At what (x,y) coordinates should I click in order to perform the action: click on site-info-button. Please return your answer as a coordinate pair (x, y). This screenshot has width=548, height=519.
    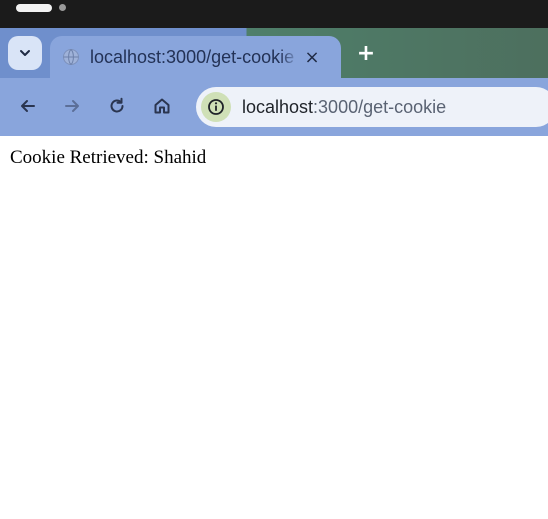
    Looking at the image, I should click on (216, 107).